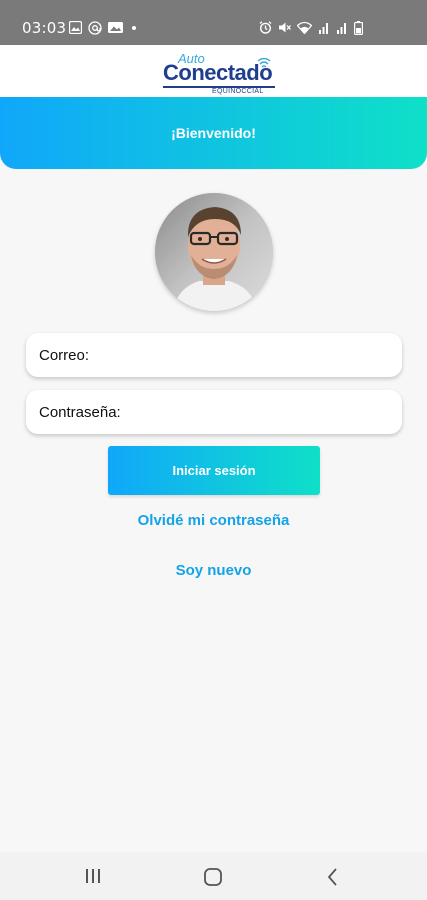 This screenshot has width=427, height=900. What do you see at coordinates (213, 520) in the screenshot?
I see `forgot-password-link: Olvidé mi contraseña` at bounding box center [213, 520].